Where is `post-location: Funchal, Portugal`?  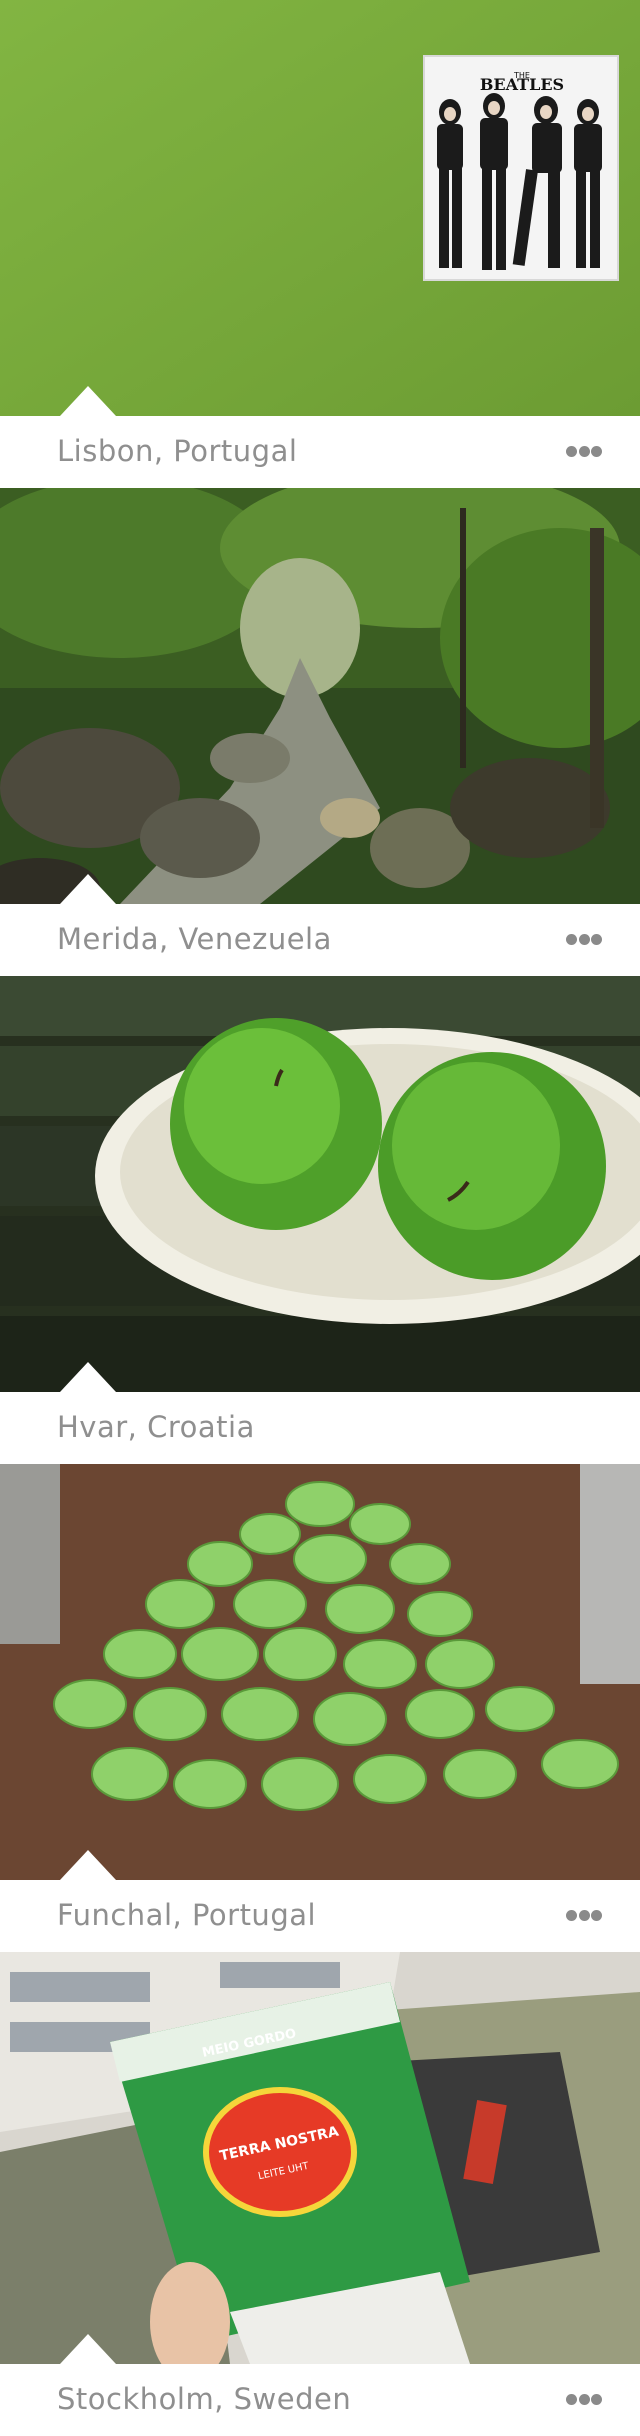
post-location: Funchal, Portugal is located at coordinates (186, 1915).